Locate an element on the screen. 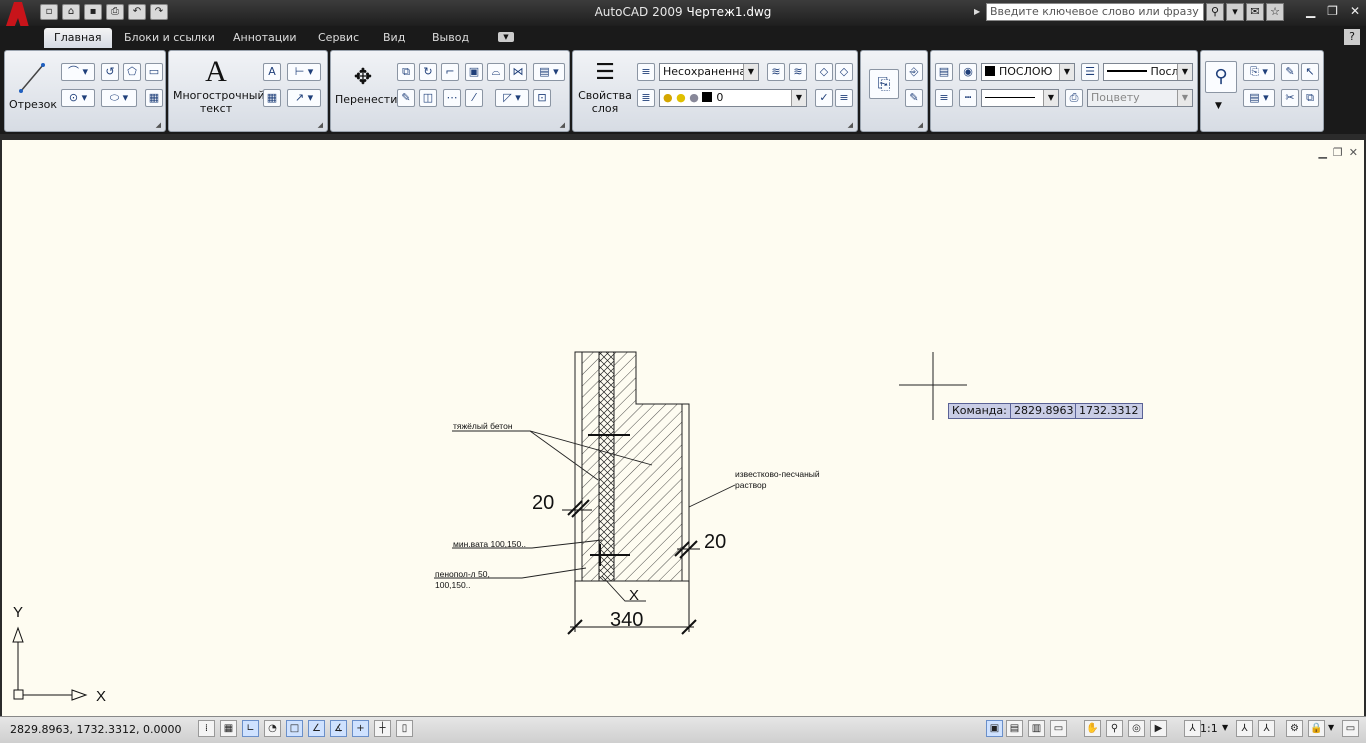 This screenshot has width=1366, height=743. layer-properties-button: ☰ Свойства слоя is located at coordinates (605, 86).